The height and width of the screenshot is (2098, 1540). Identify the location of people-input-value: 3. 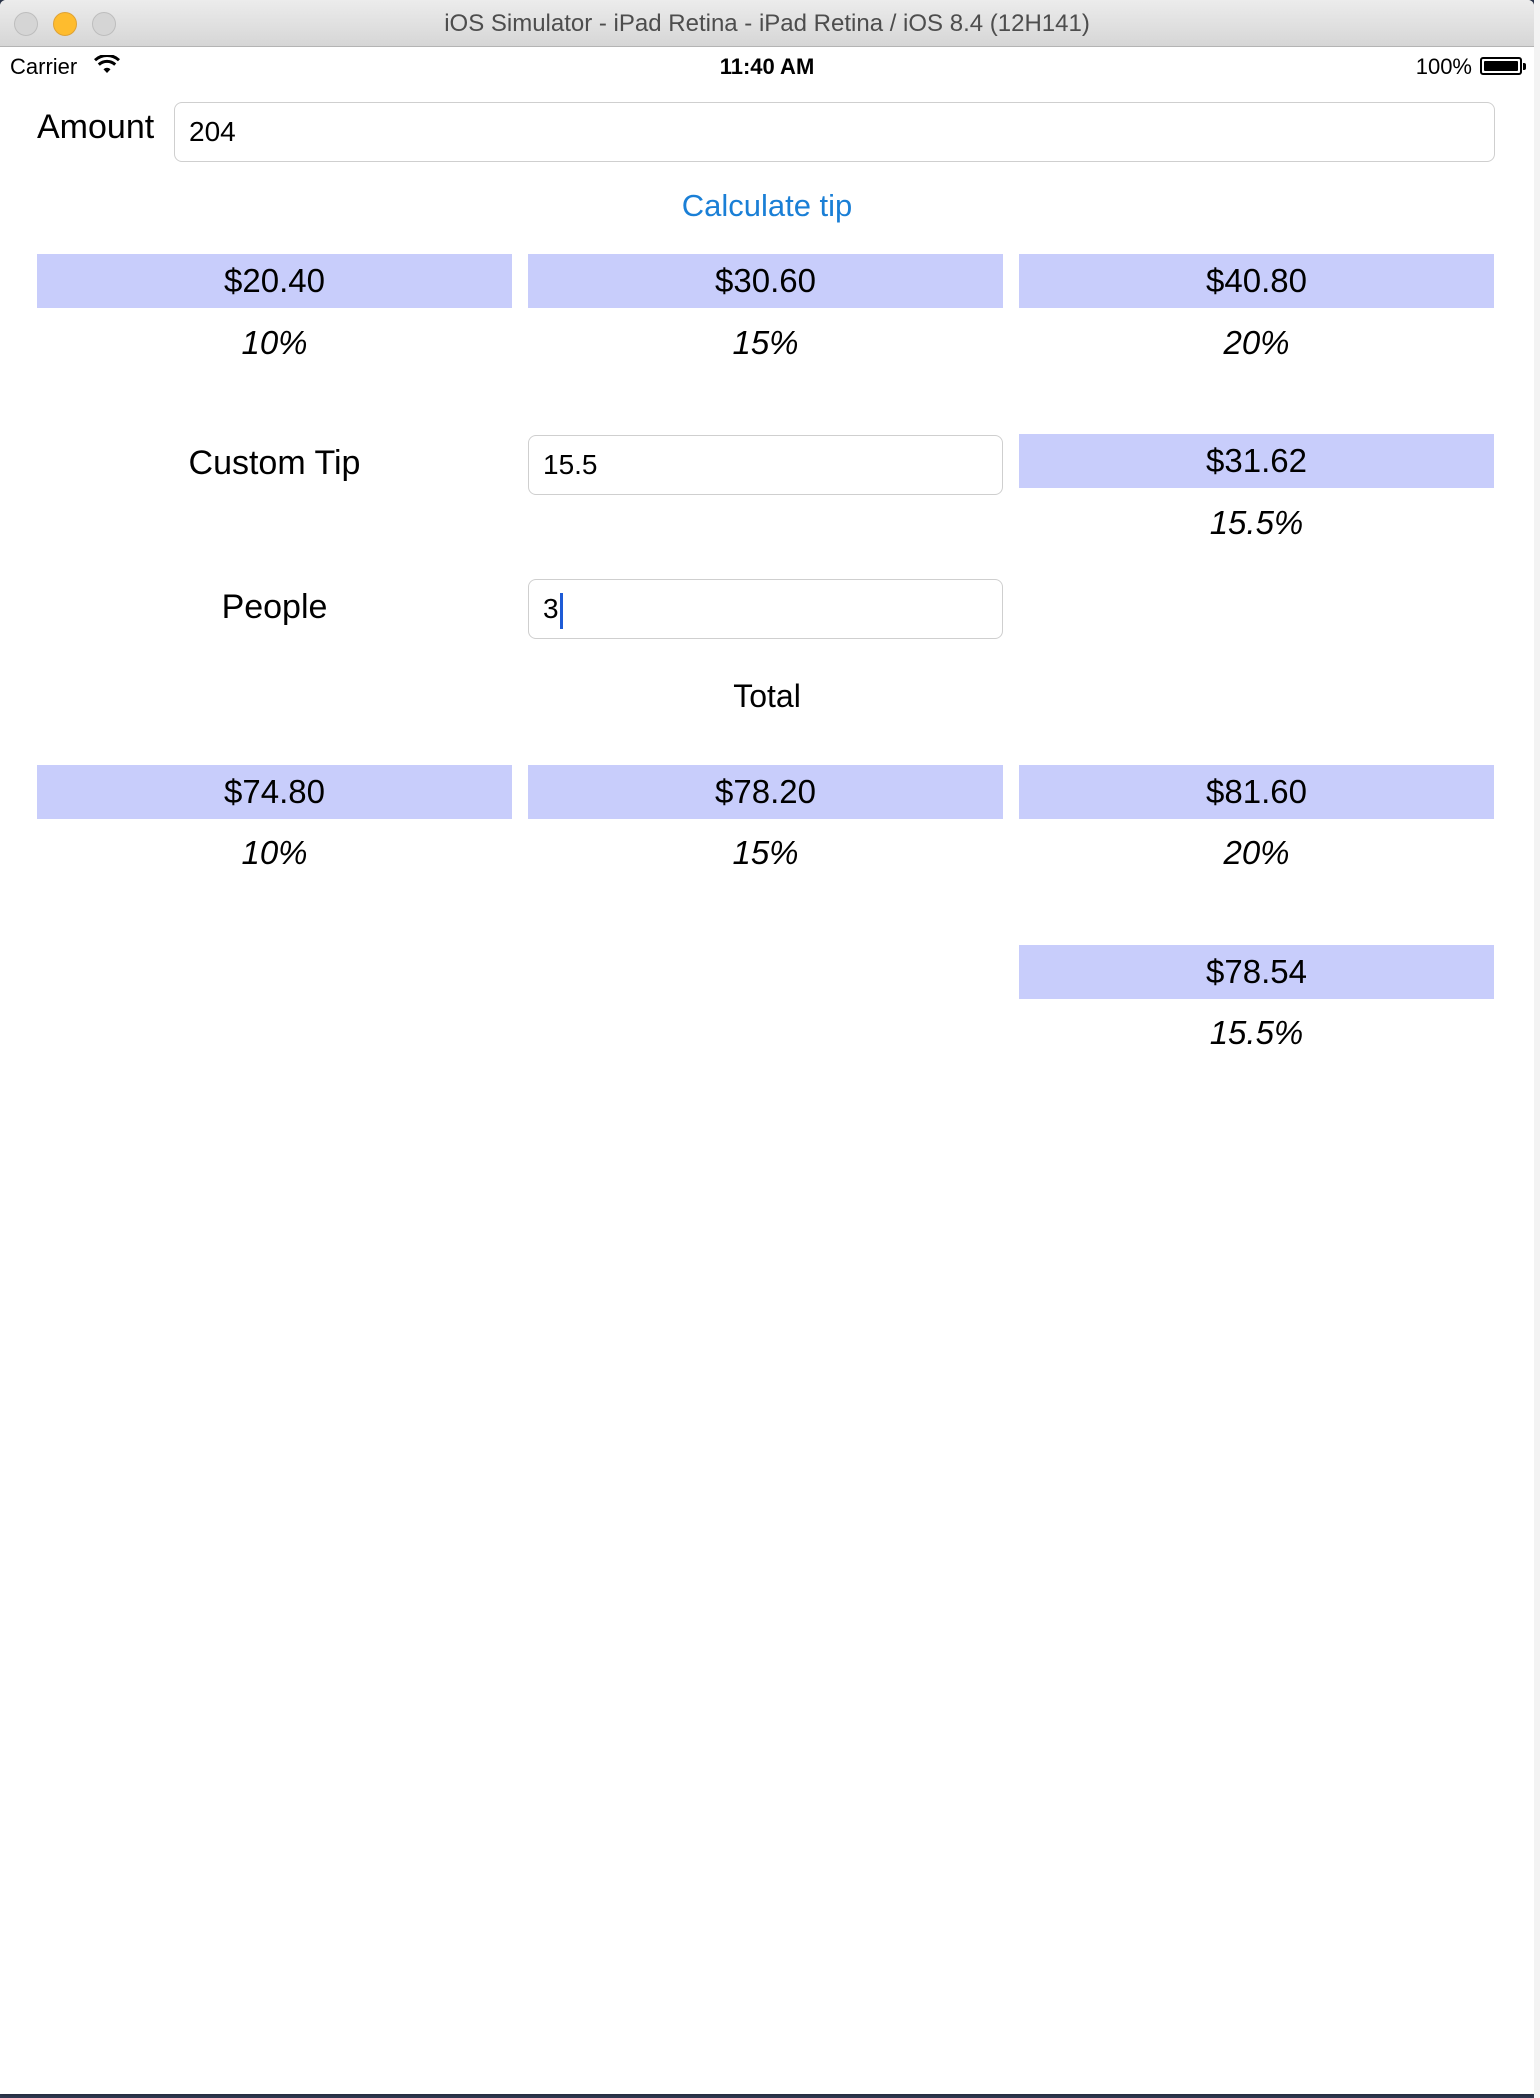
(551, 608).